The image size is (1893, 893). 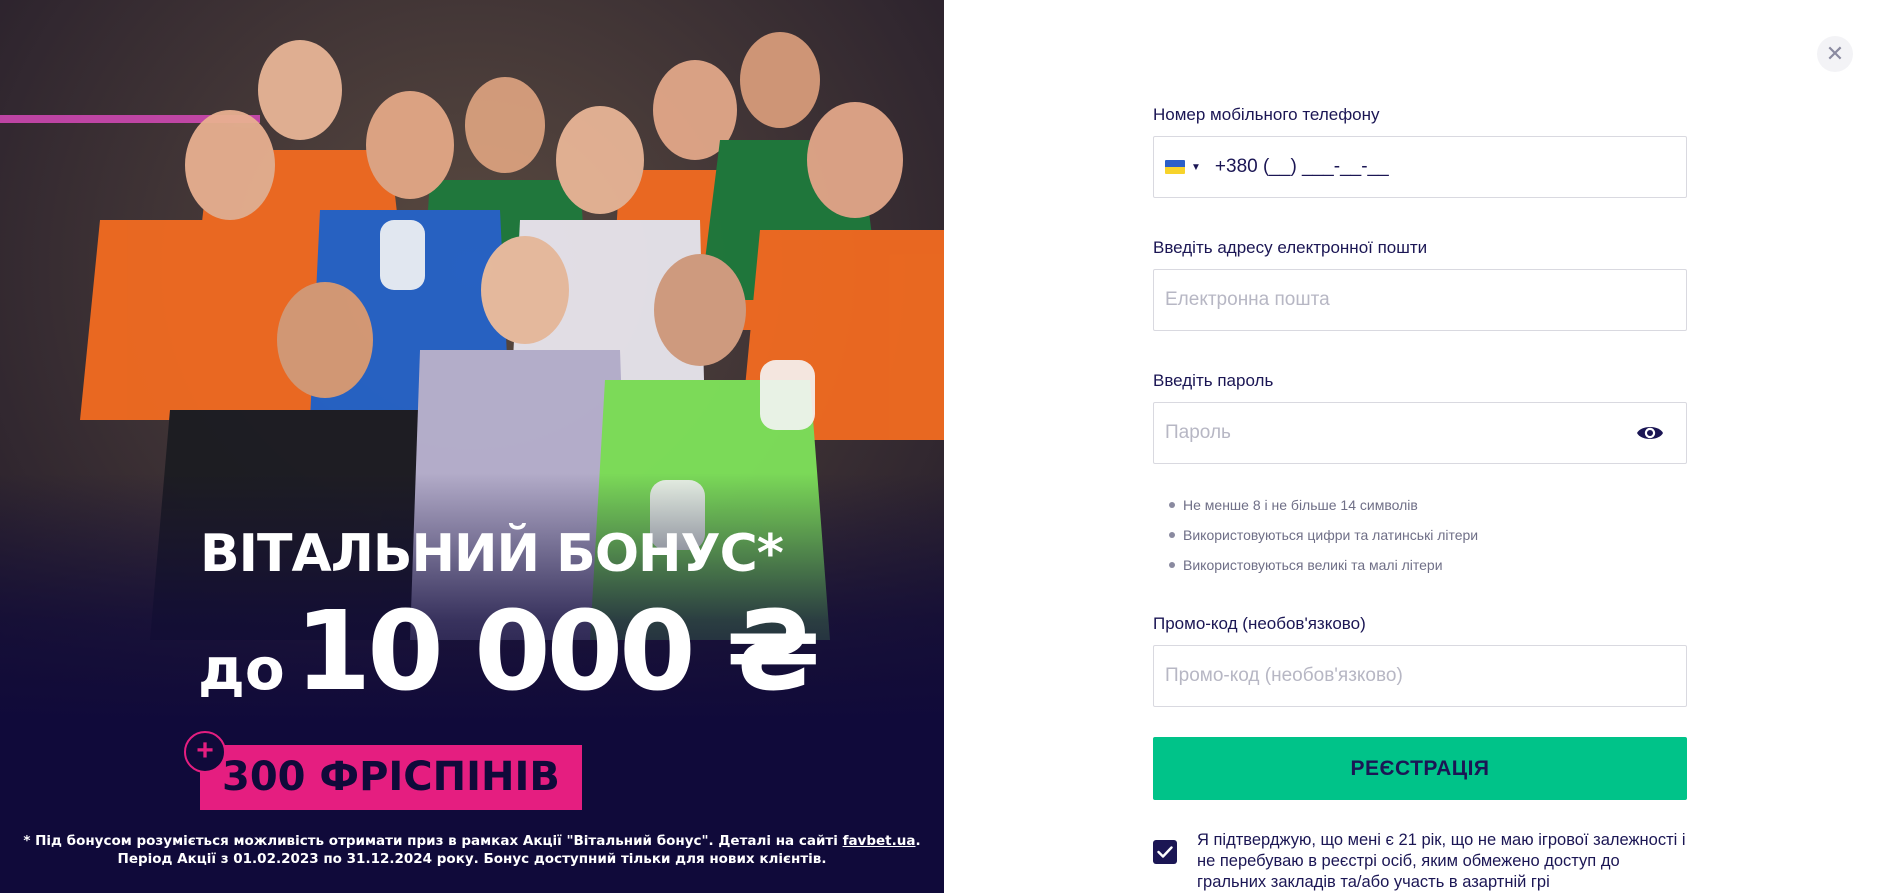 What do you see at coordinates (492, 554) in the screenshot?
I see `promo-title: ВІТАЛЬНИЙ БОНУС*` at bounding box center [492, 554].